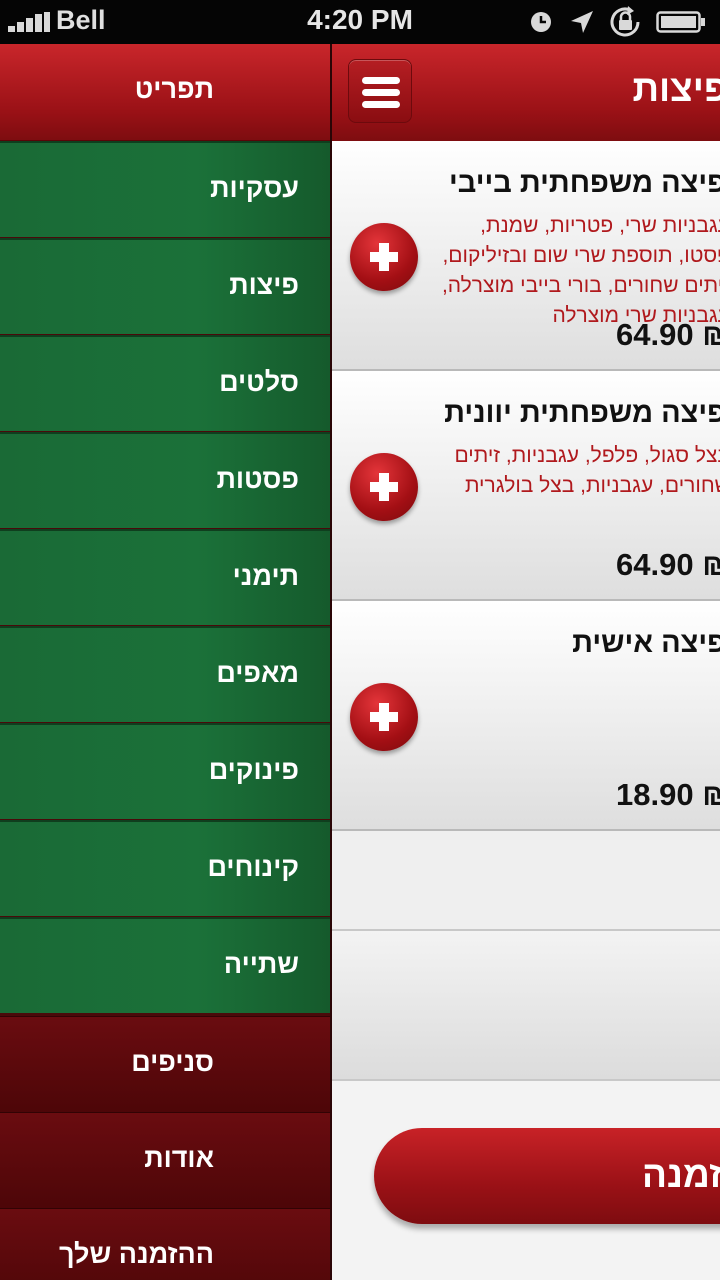 The image size is (720, 1280). I want to click on menu-item-label: שתייה, so click(261, 964).